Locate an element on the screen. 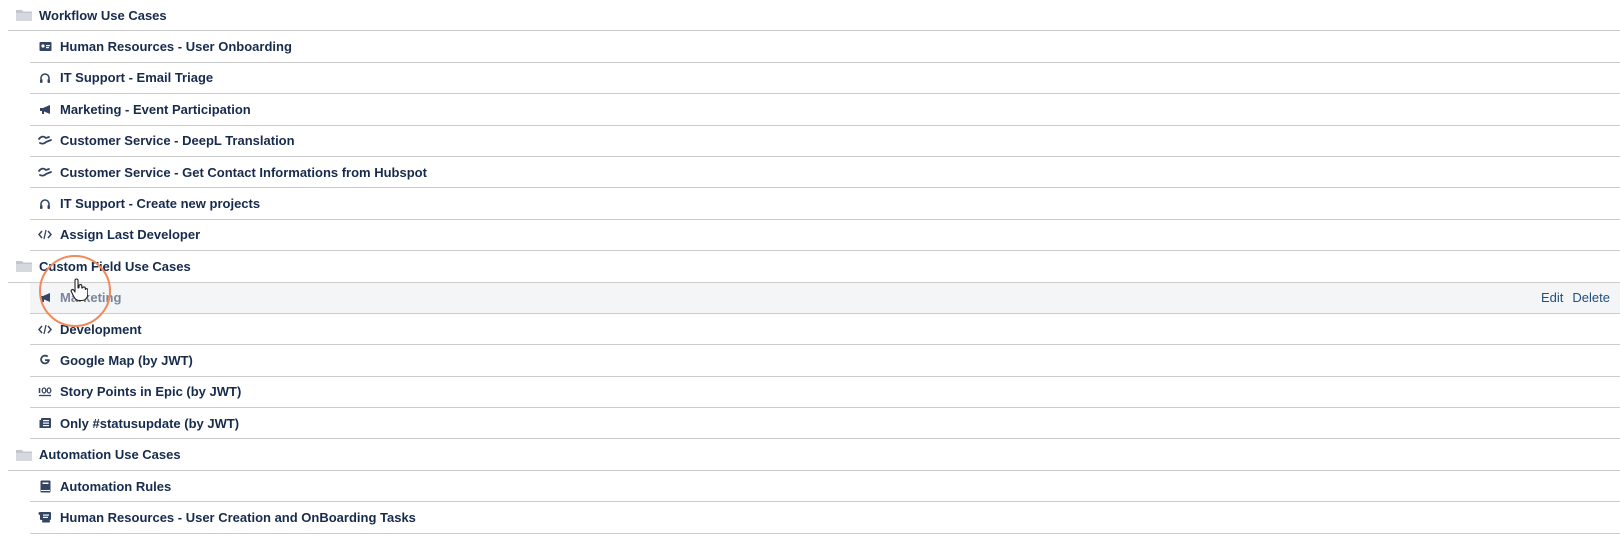  google-icon is located at coordinates (45, 360).